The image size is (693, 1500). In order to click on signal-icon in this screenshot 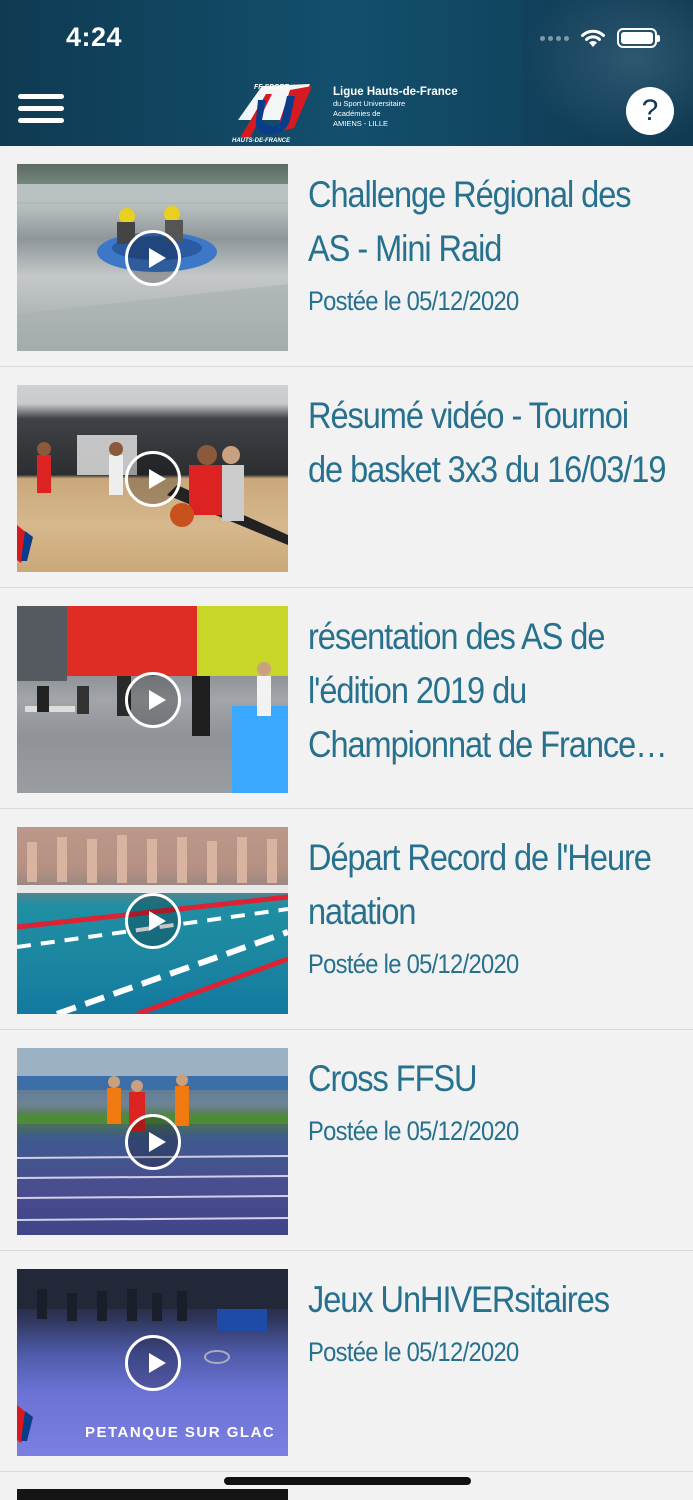, I will do `click(554, 38)`.